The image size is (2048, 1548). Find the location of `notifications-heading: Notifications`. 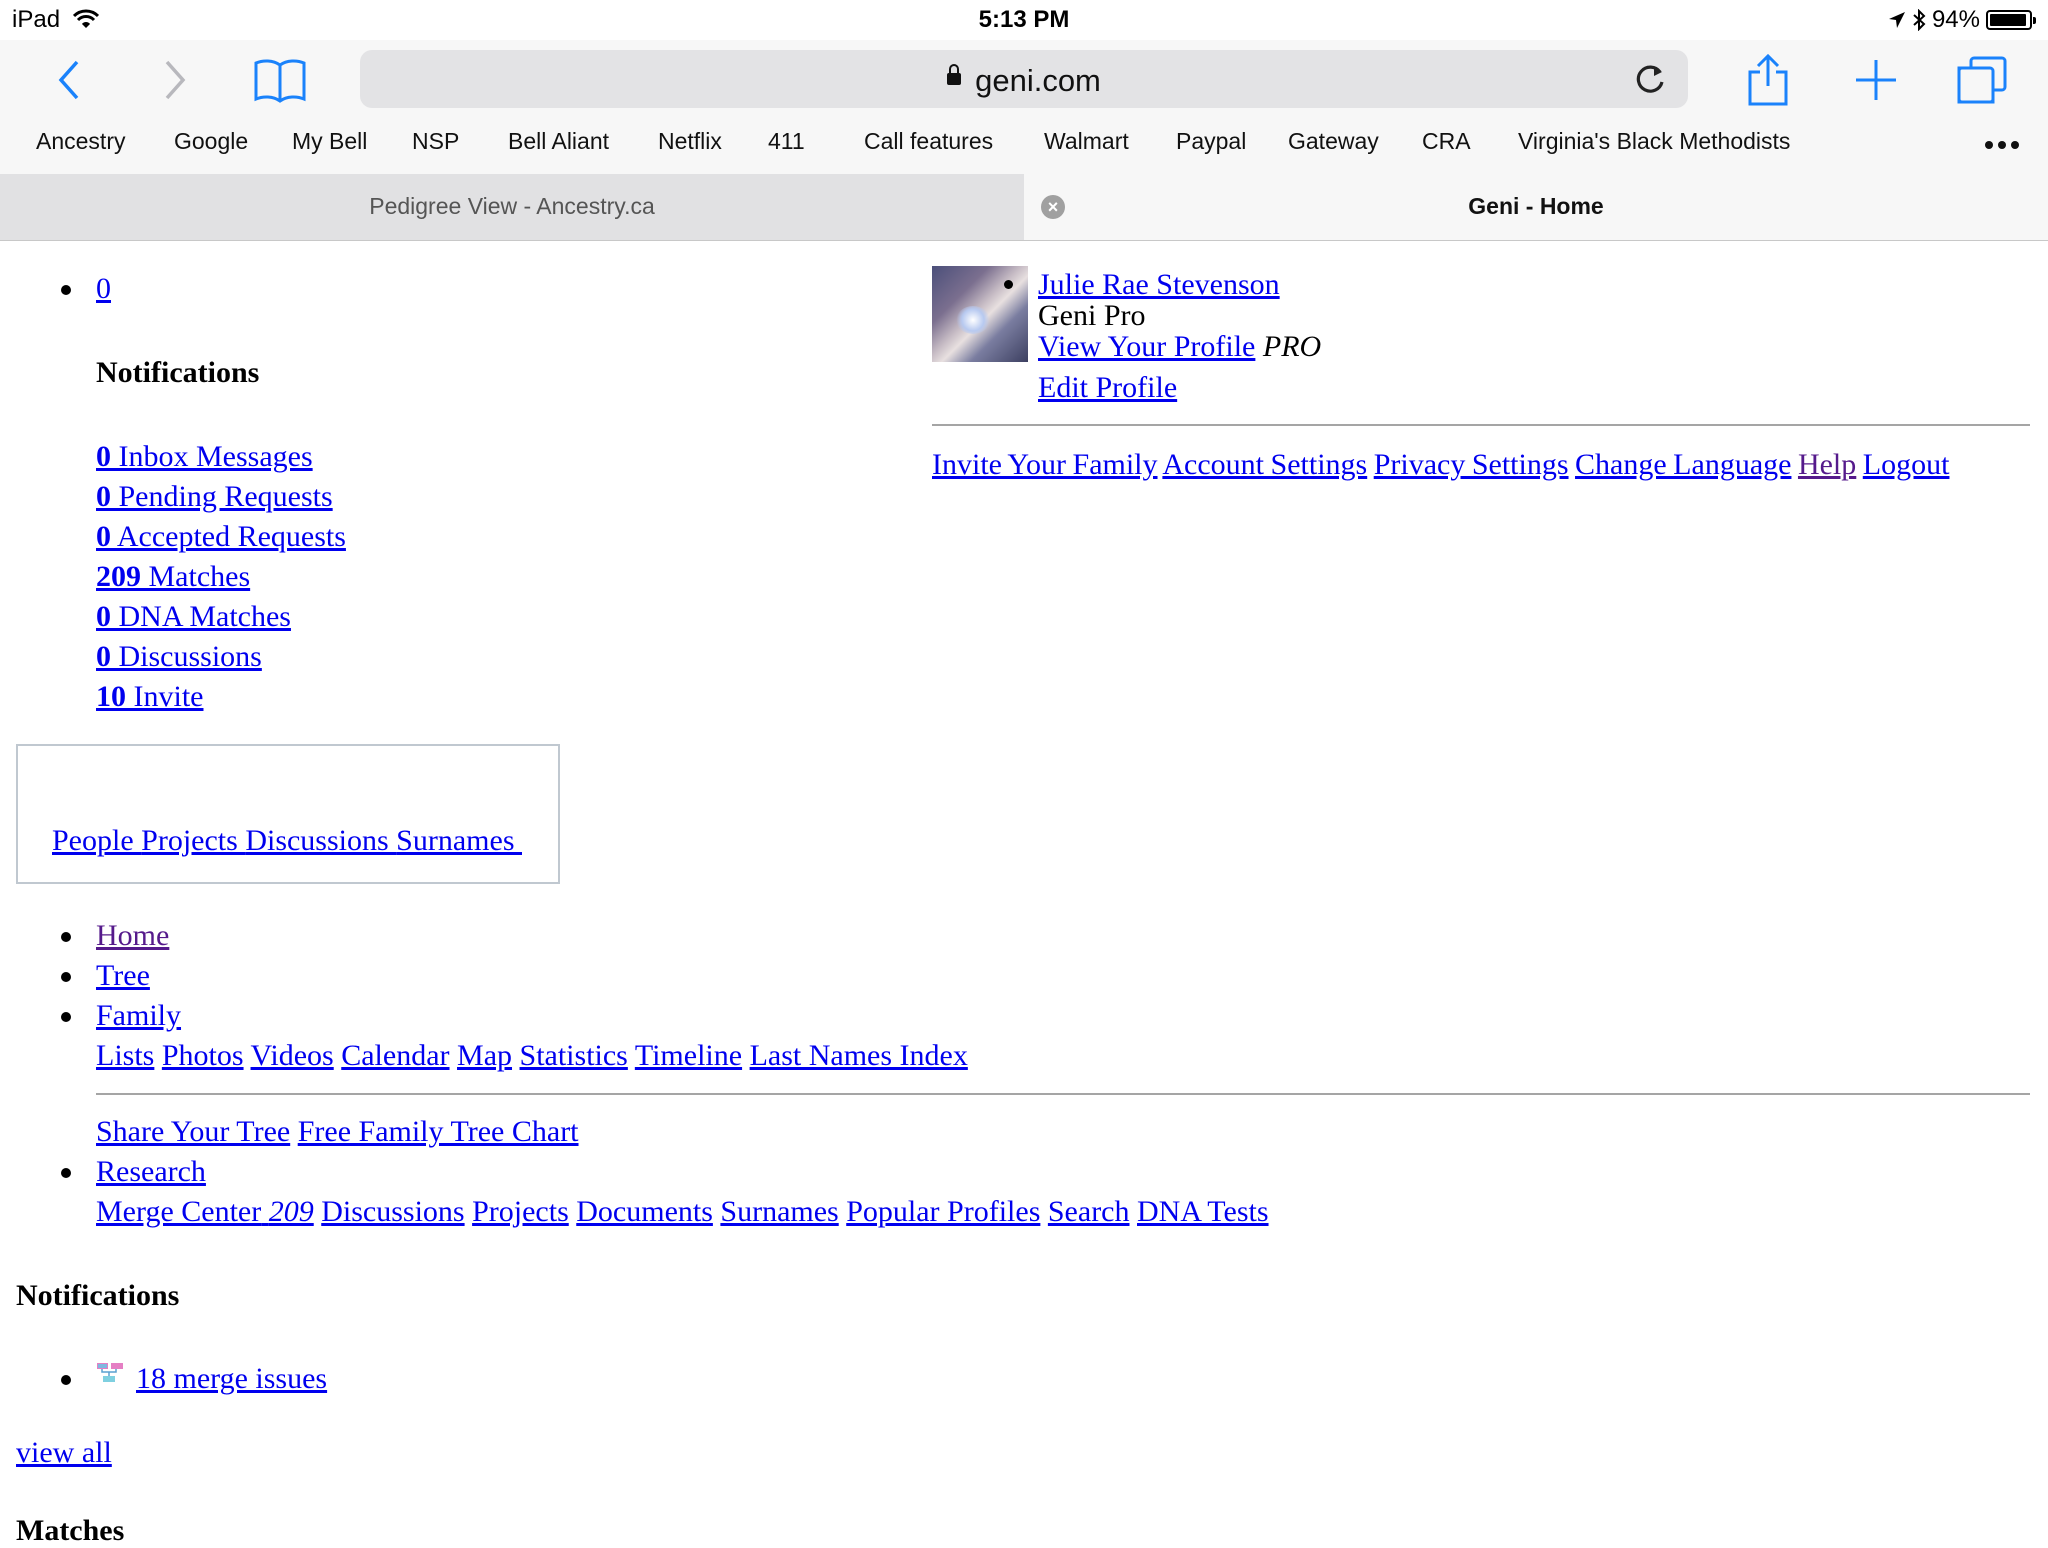

notifications-heading: Notifications is located at coordinates (178, 372).